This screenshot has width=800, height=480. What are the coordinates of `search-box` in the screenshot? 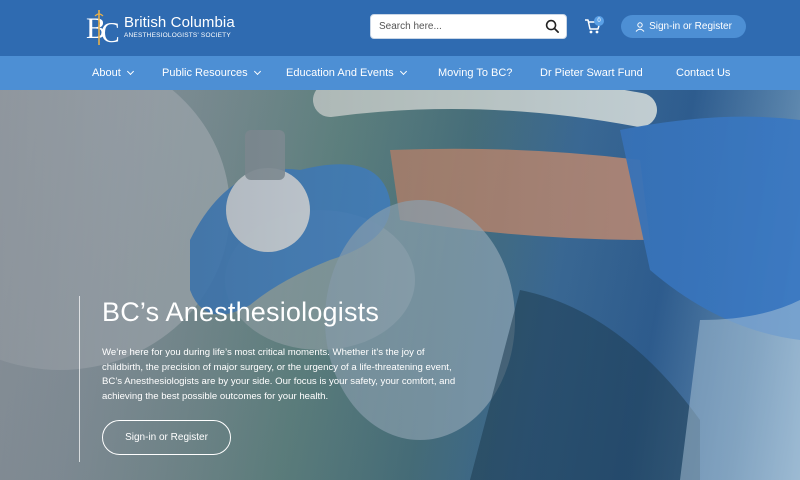 It's located at (468, 26).